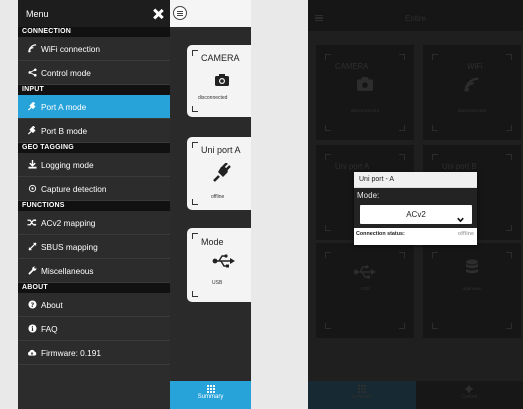 The width and height of the screenshot is (523, 409). What do you see at coordinates (94, 13) in the screenshot?
I see `menu-header: Menu` at bounding box center [94, 13].